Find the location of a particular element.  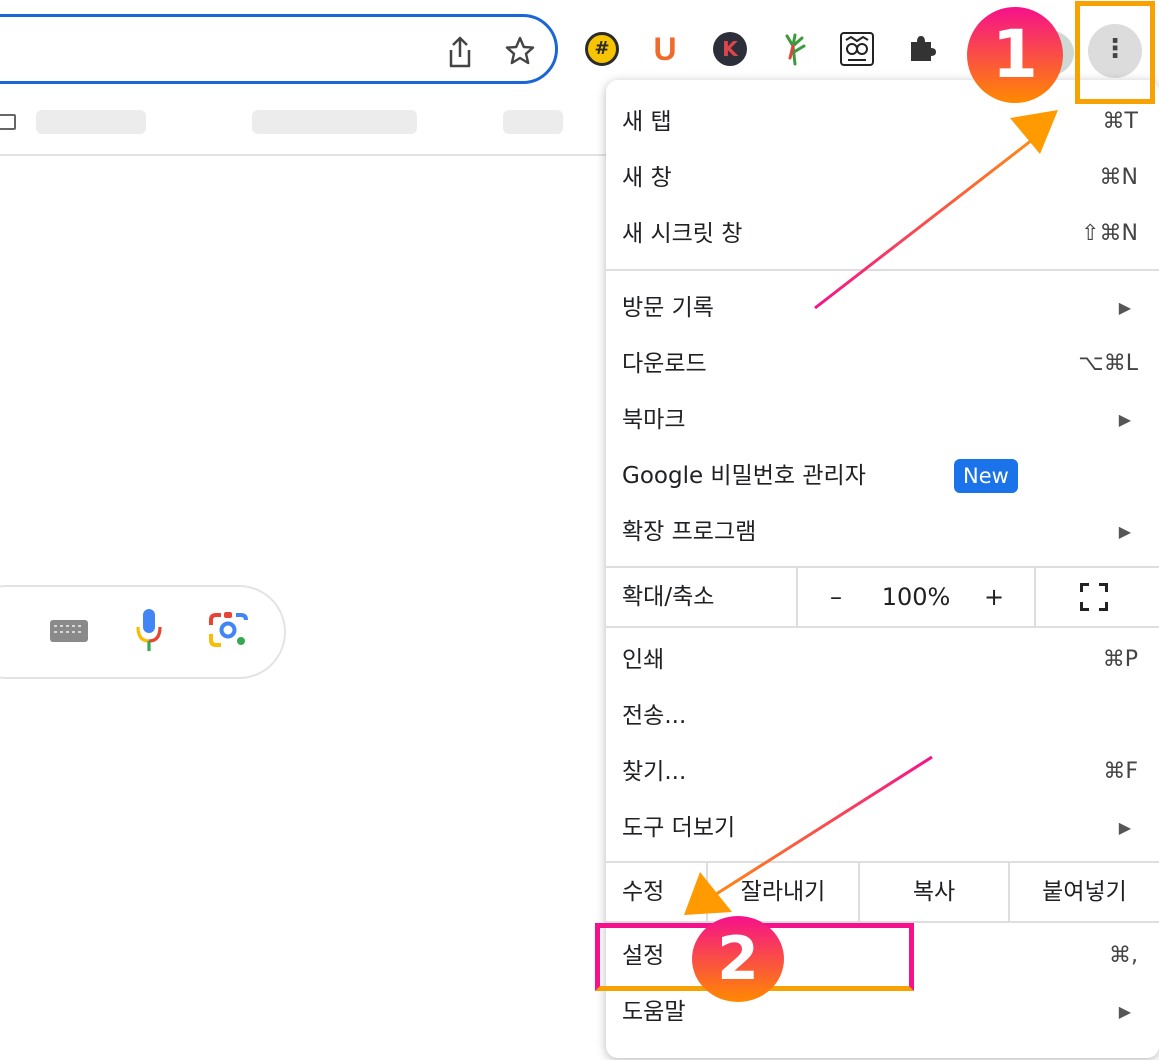

shortcut-label: ⌥⌘L is located at coordinates (1108, 364).